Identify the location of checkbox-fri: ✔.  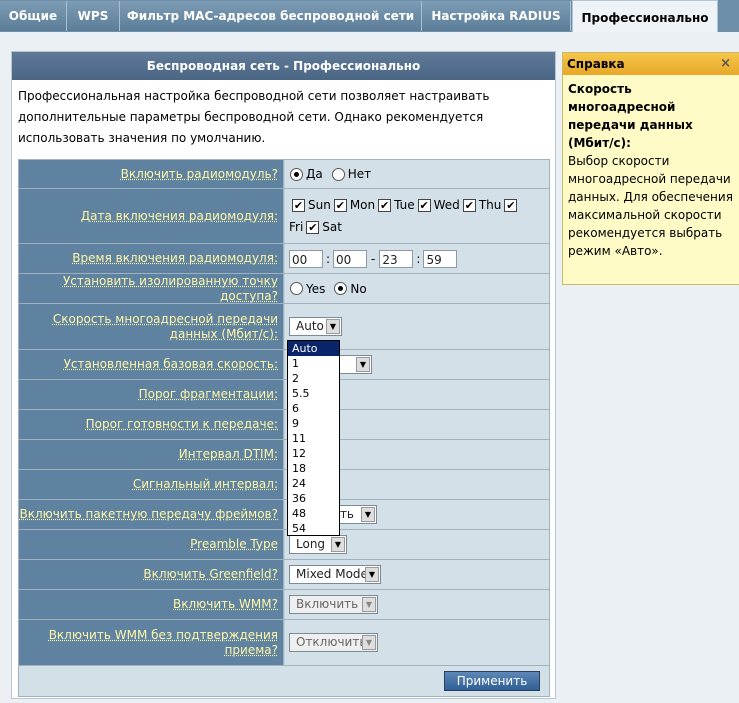
(511, 205).